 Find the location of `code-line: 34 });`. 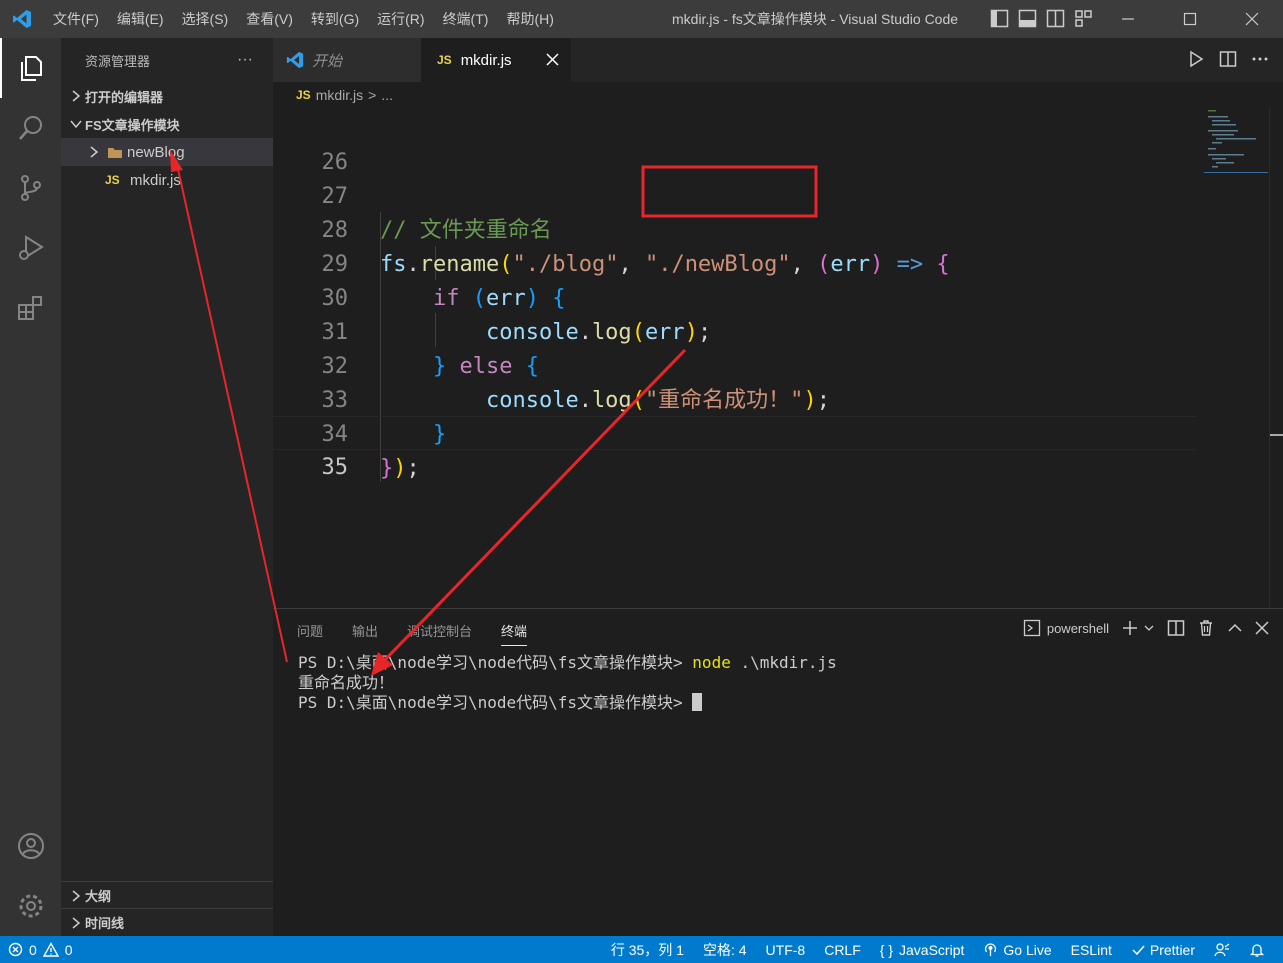

code-line: 34 }); is located at coordinates (734, 432).